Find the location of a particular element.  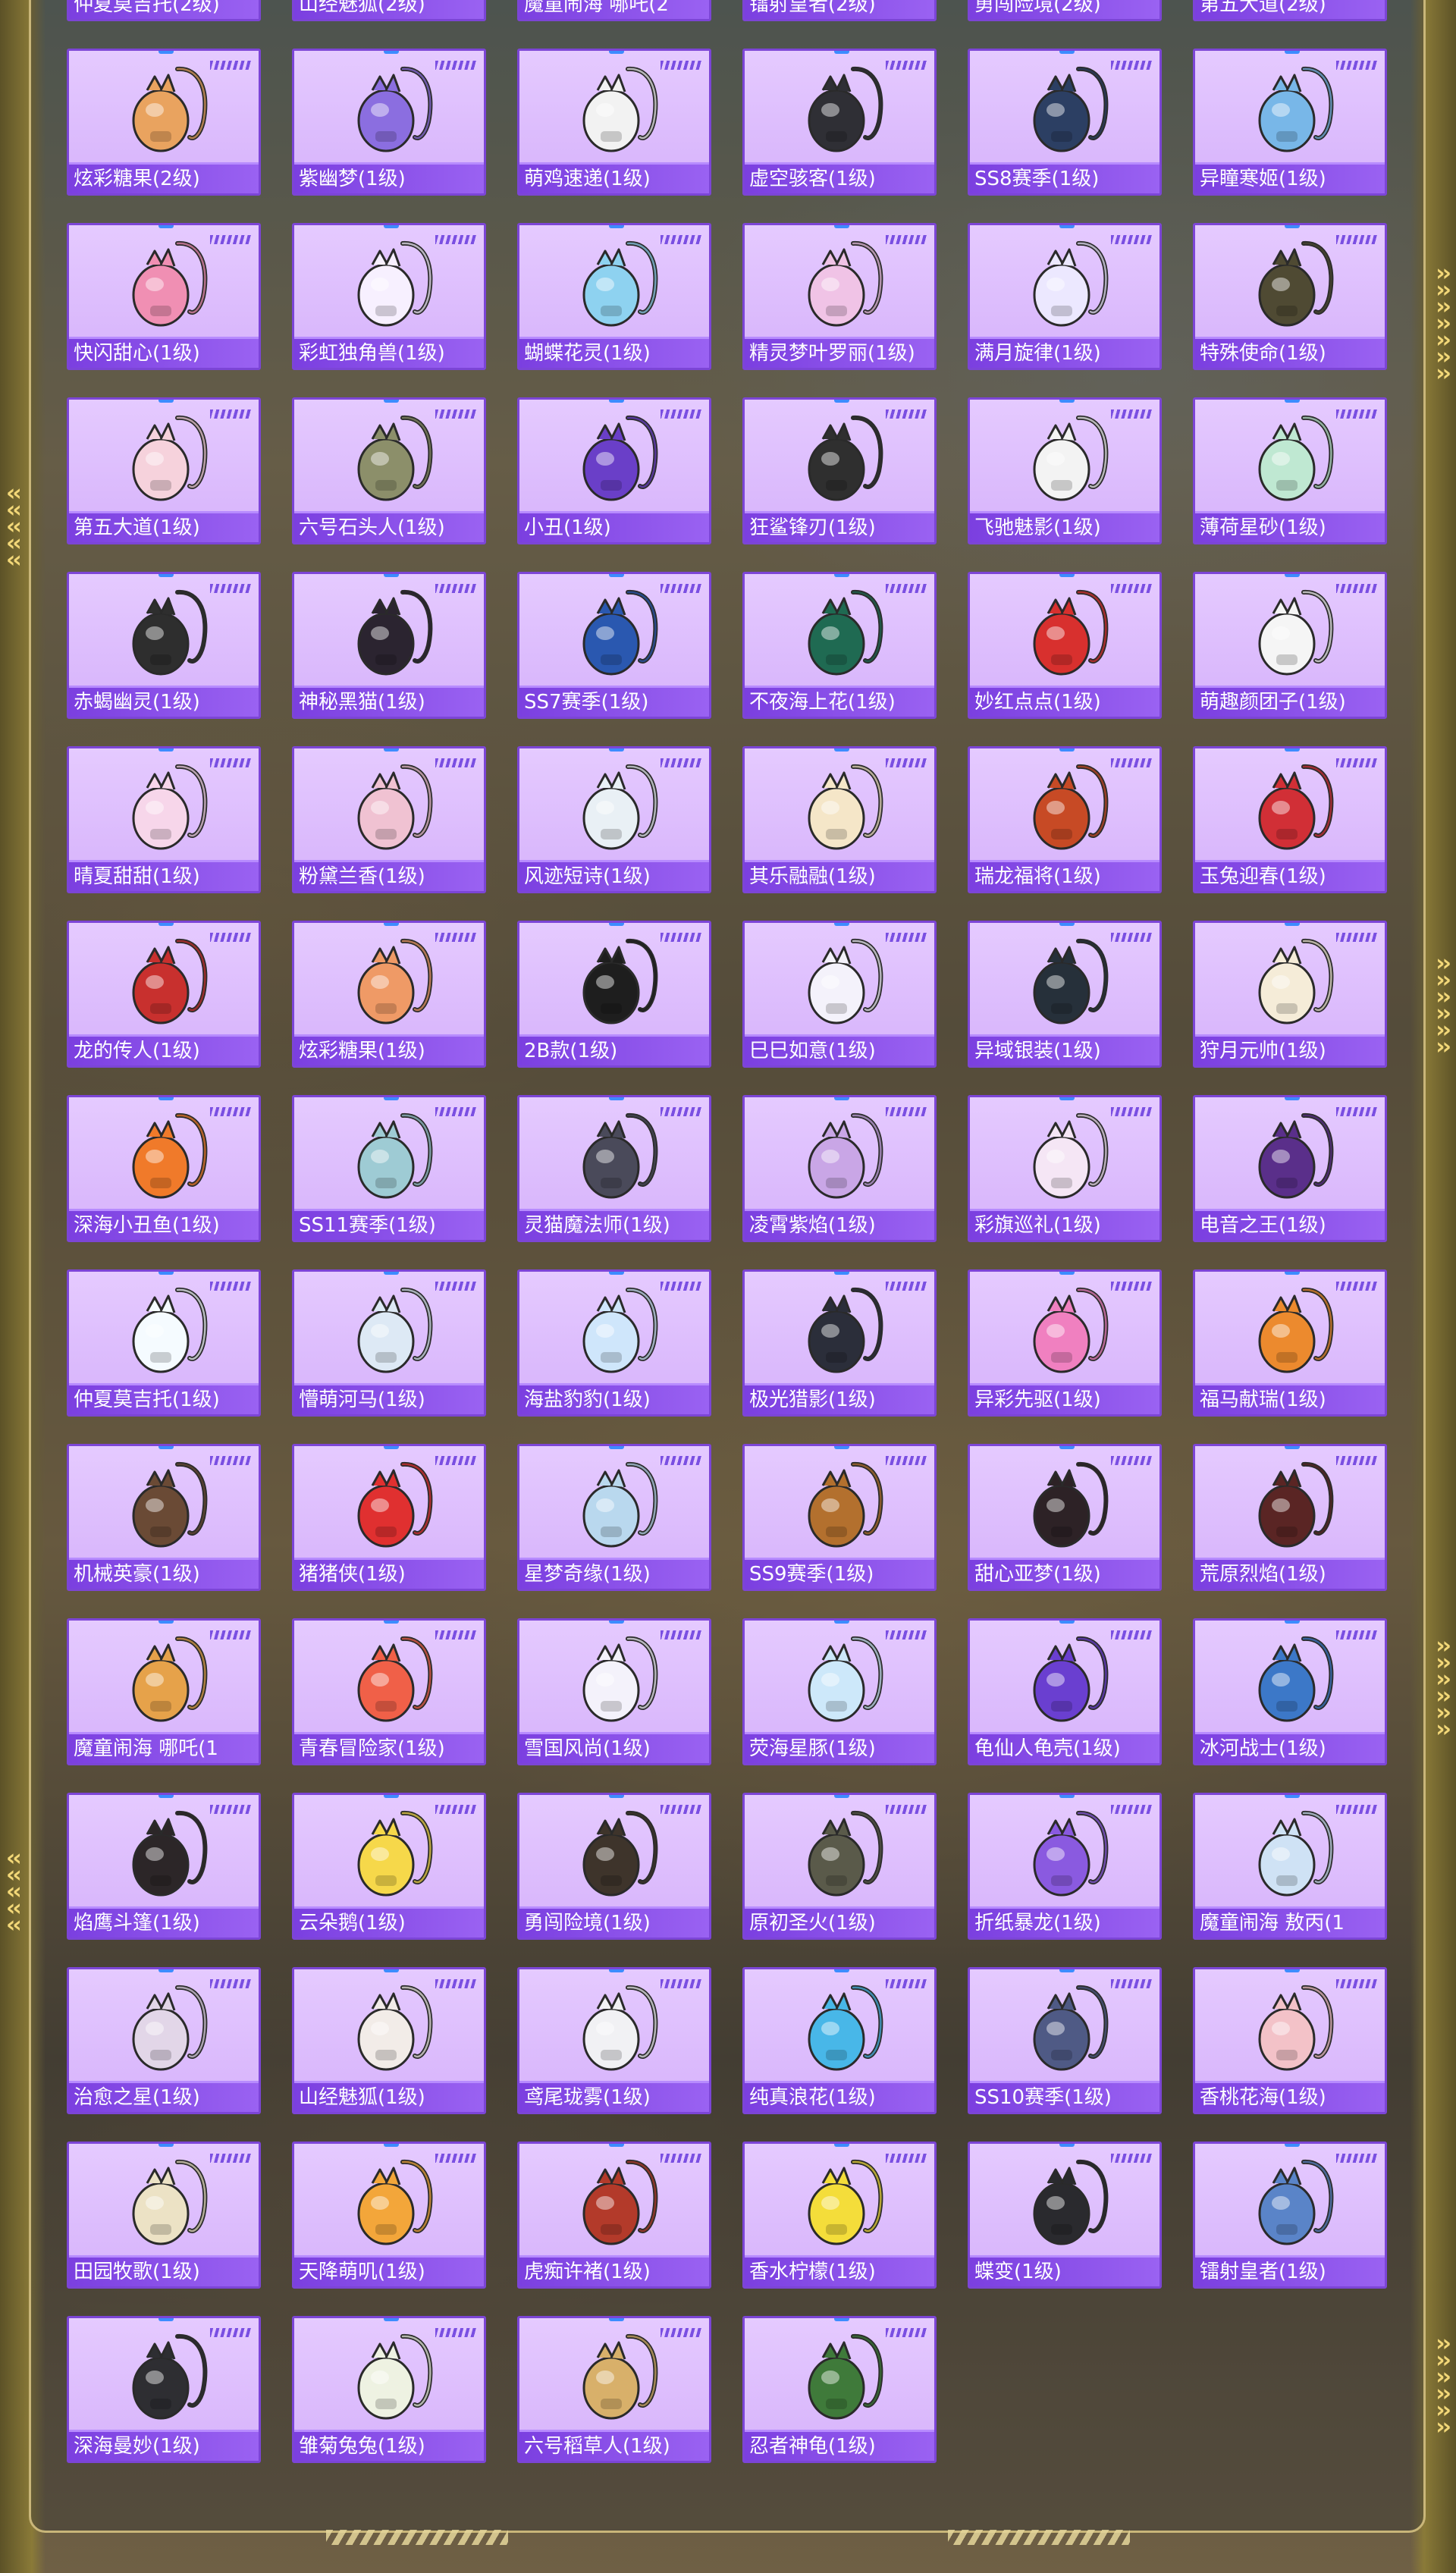

backpack-item-card: 飞驰魅影(1级) is located at coordinates (1065, 470).